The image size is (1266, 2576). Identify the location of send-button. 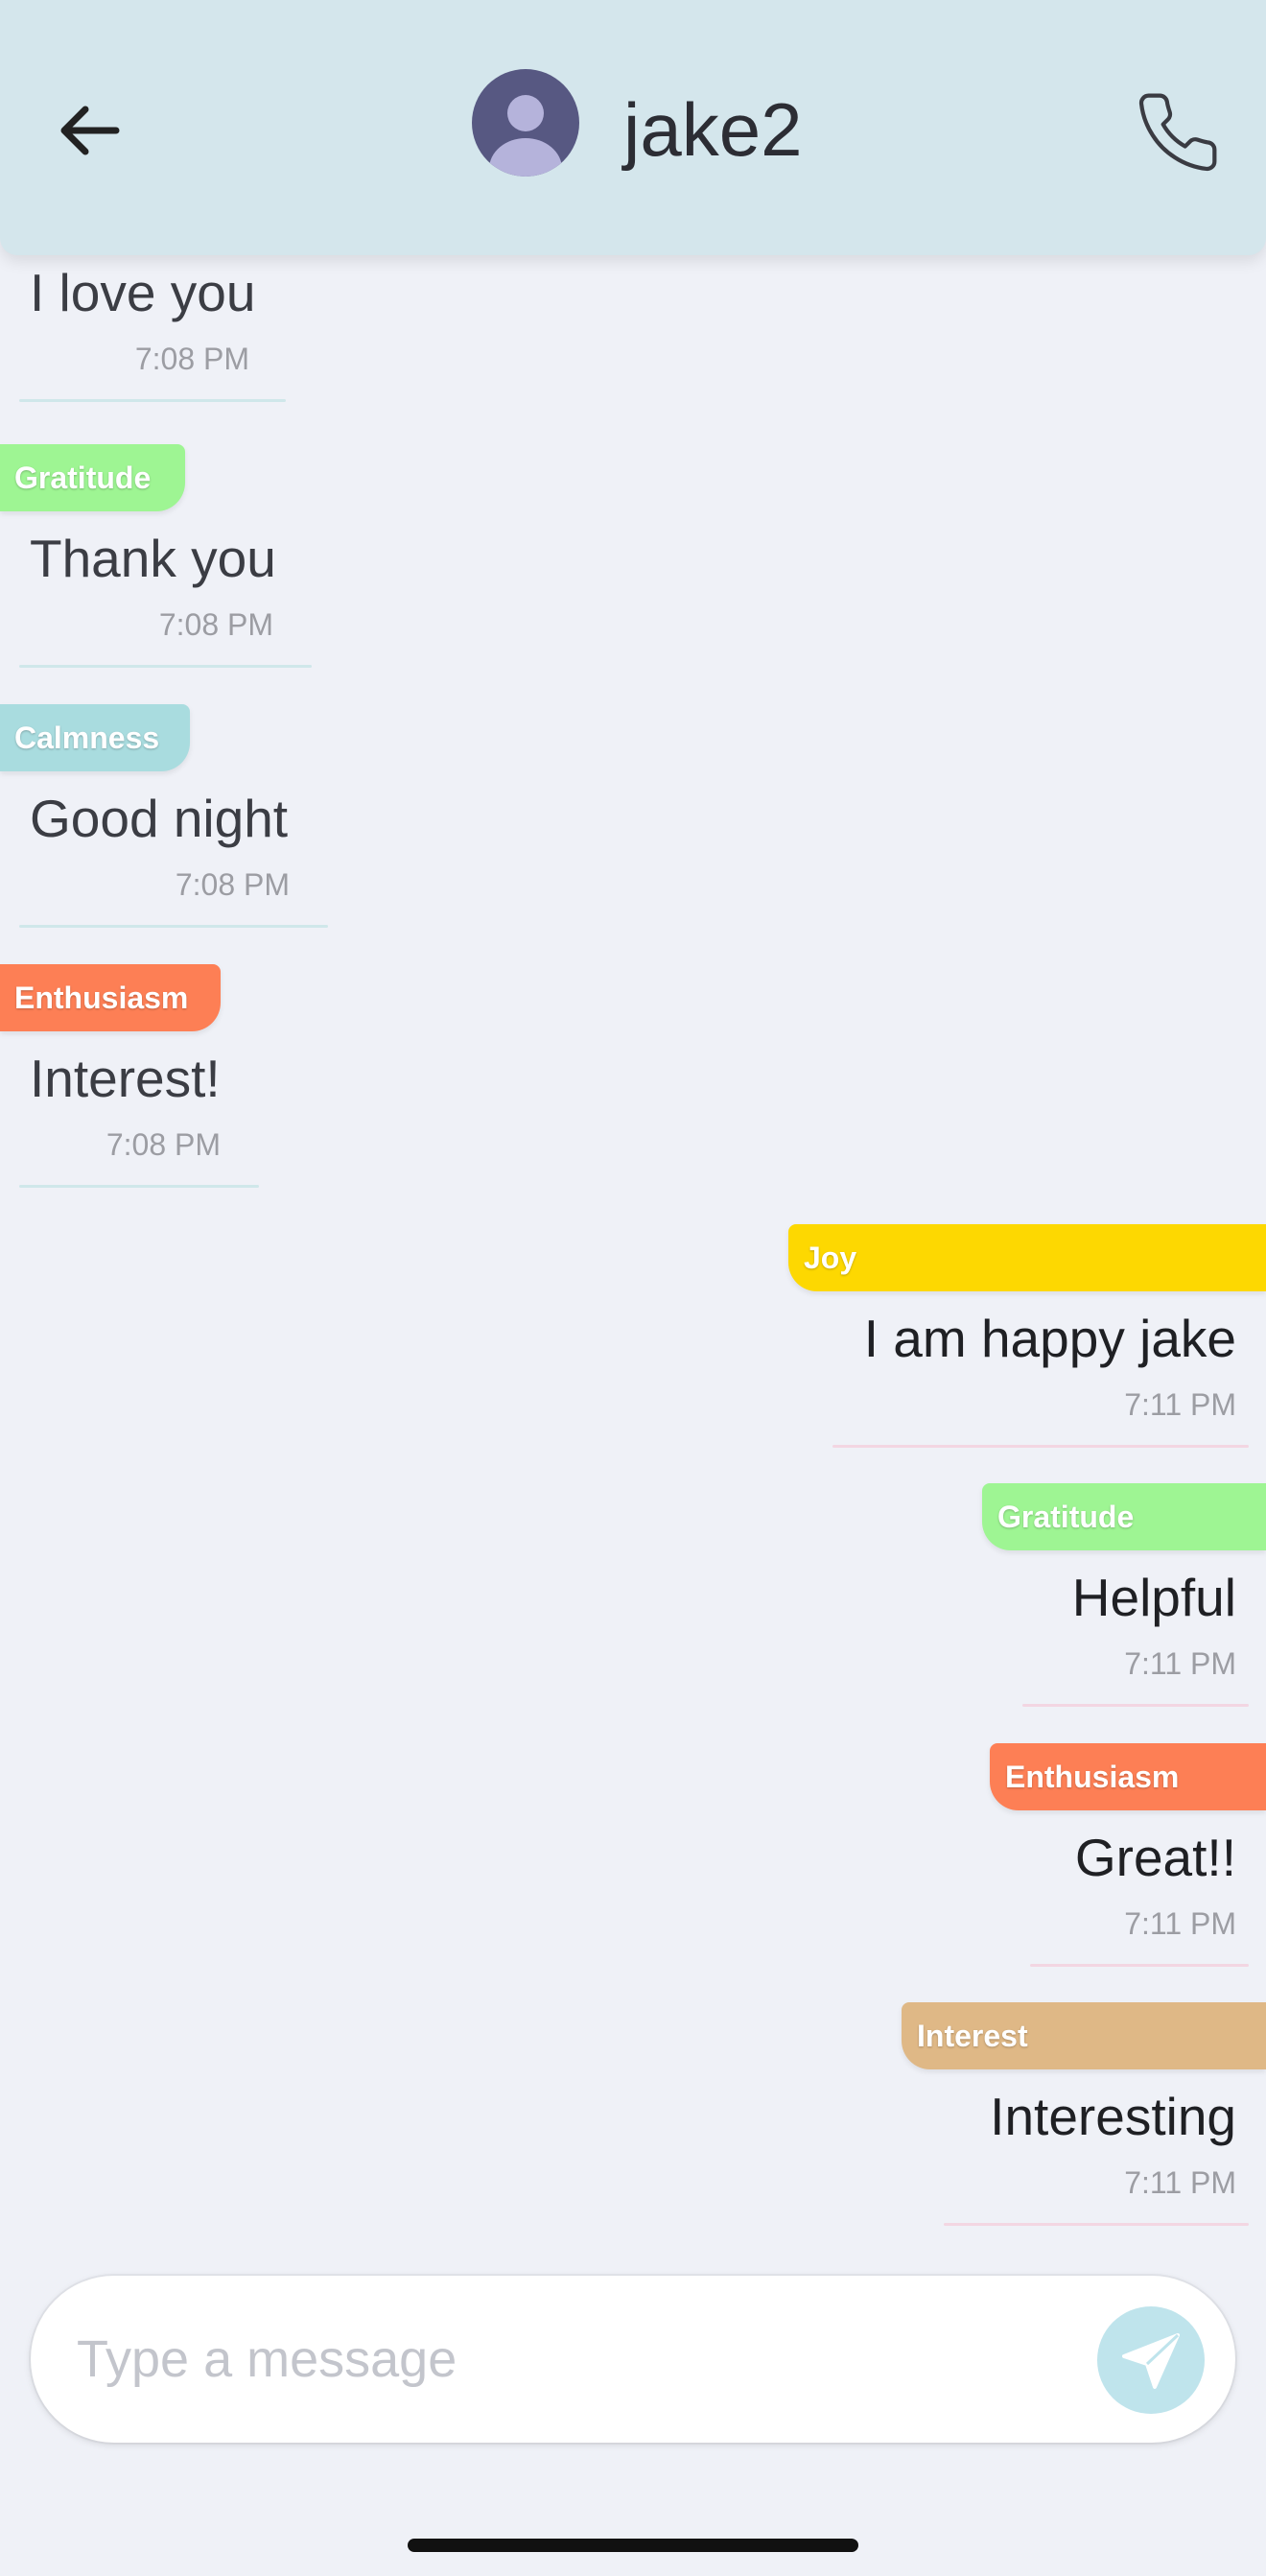
(1151, 2360).